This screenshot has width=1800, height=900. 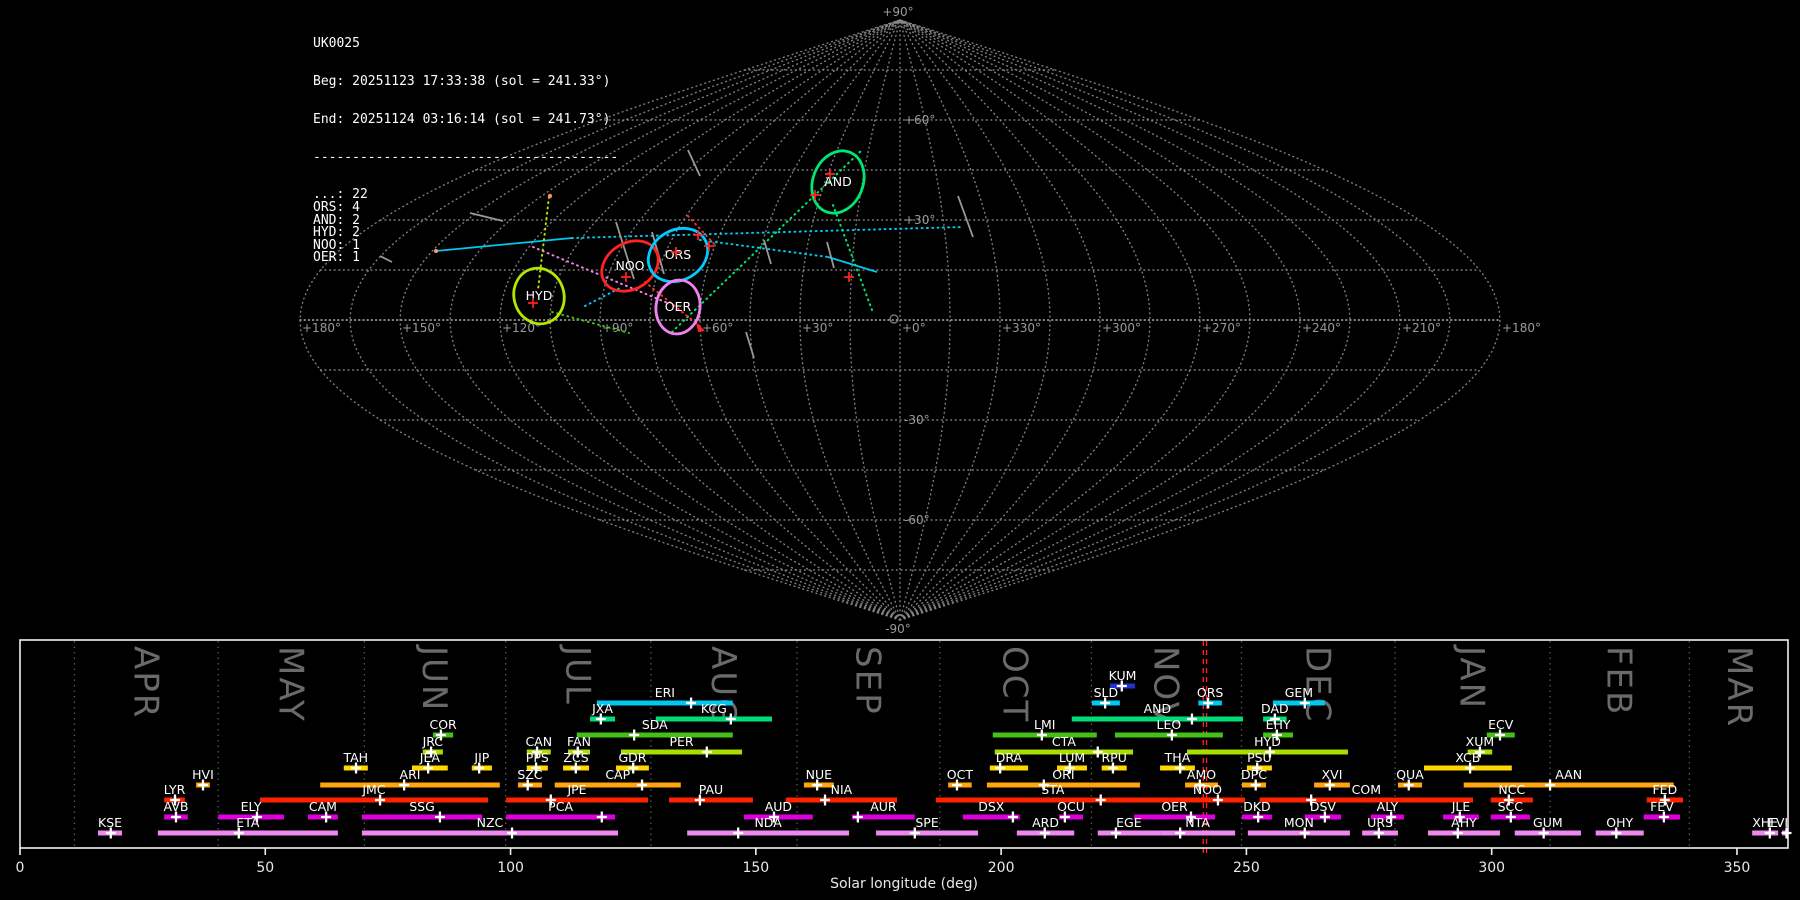 What do you see at coordinates (462, 119) in the screenshot?
I see `obs-end-line: End: 20251124 03:16:14 (sol = 241.73°)` at bounding box center [462, 119].